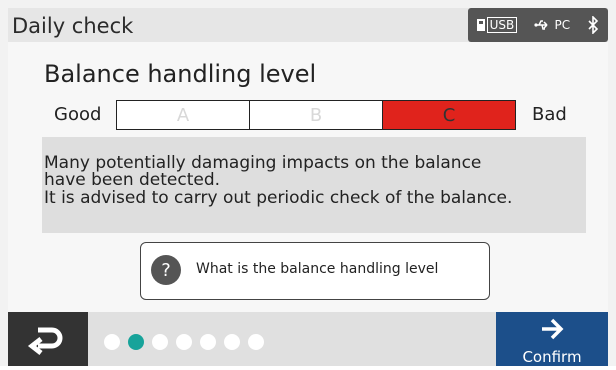  I want to click on help-button: ? What is the balance handling level, so click(315, 271).